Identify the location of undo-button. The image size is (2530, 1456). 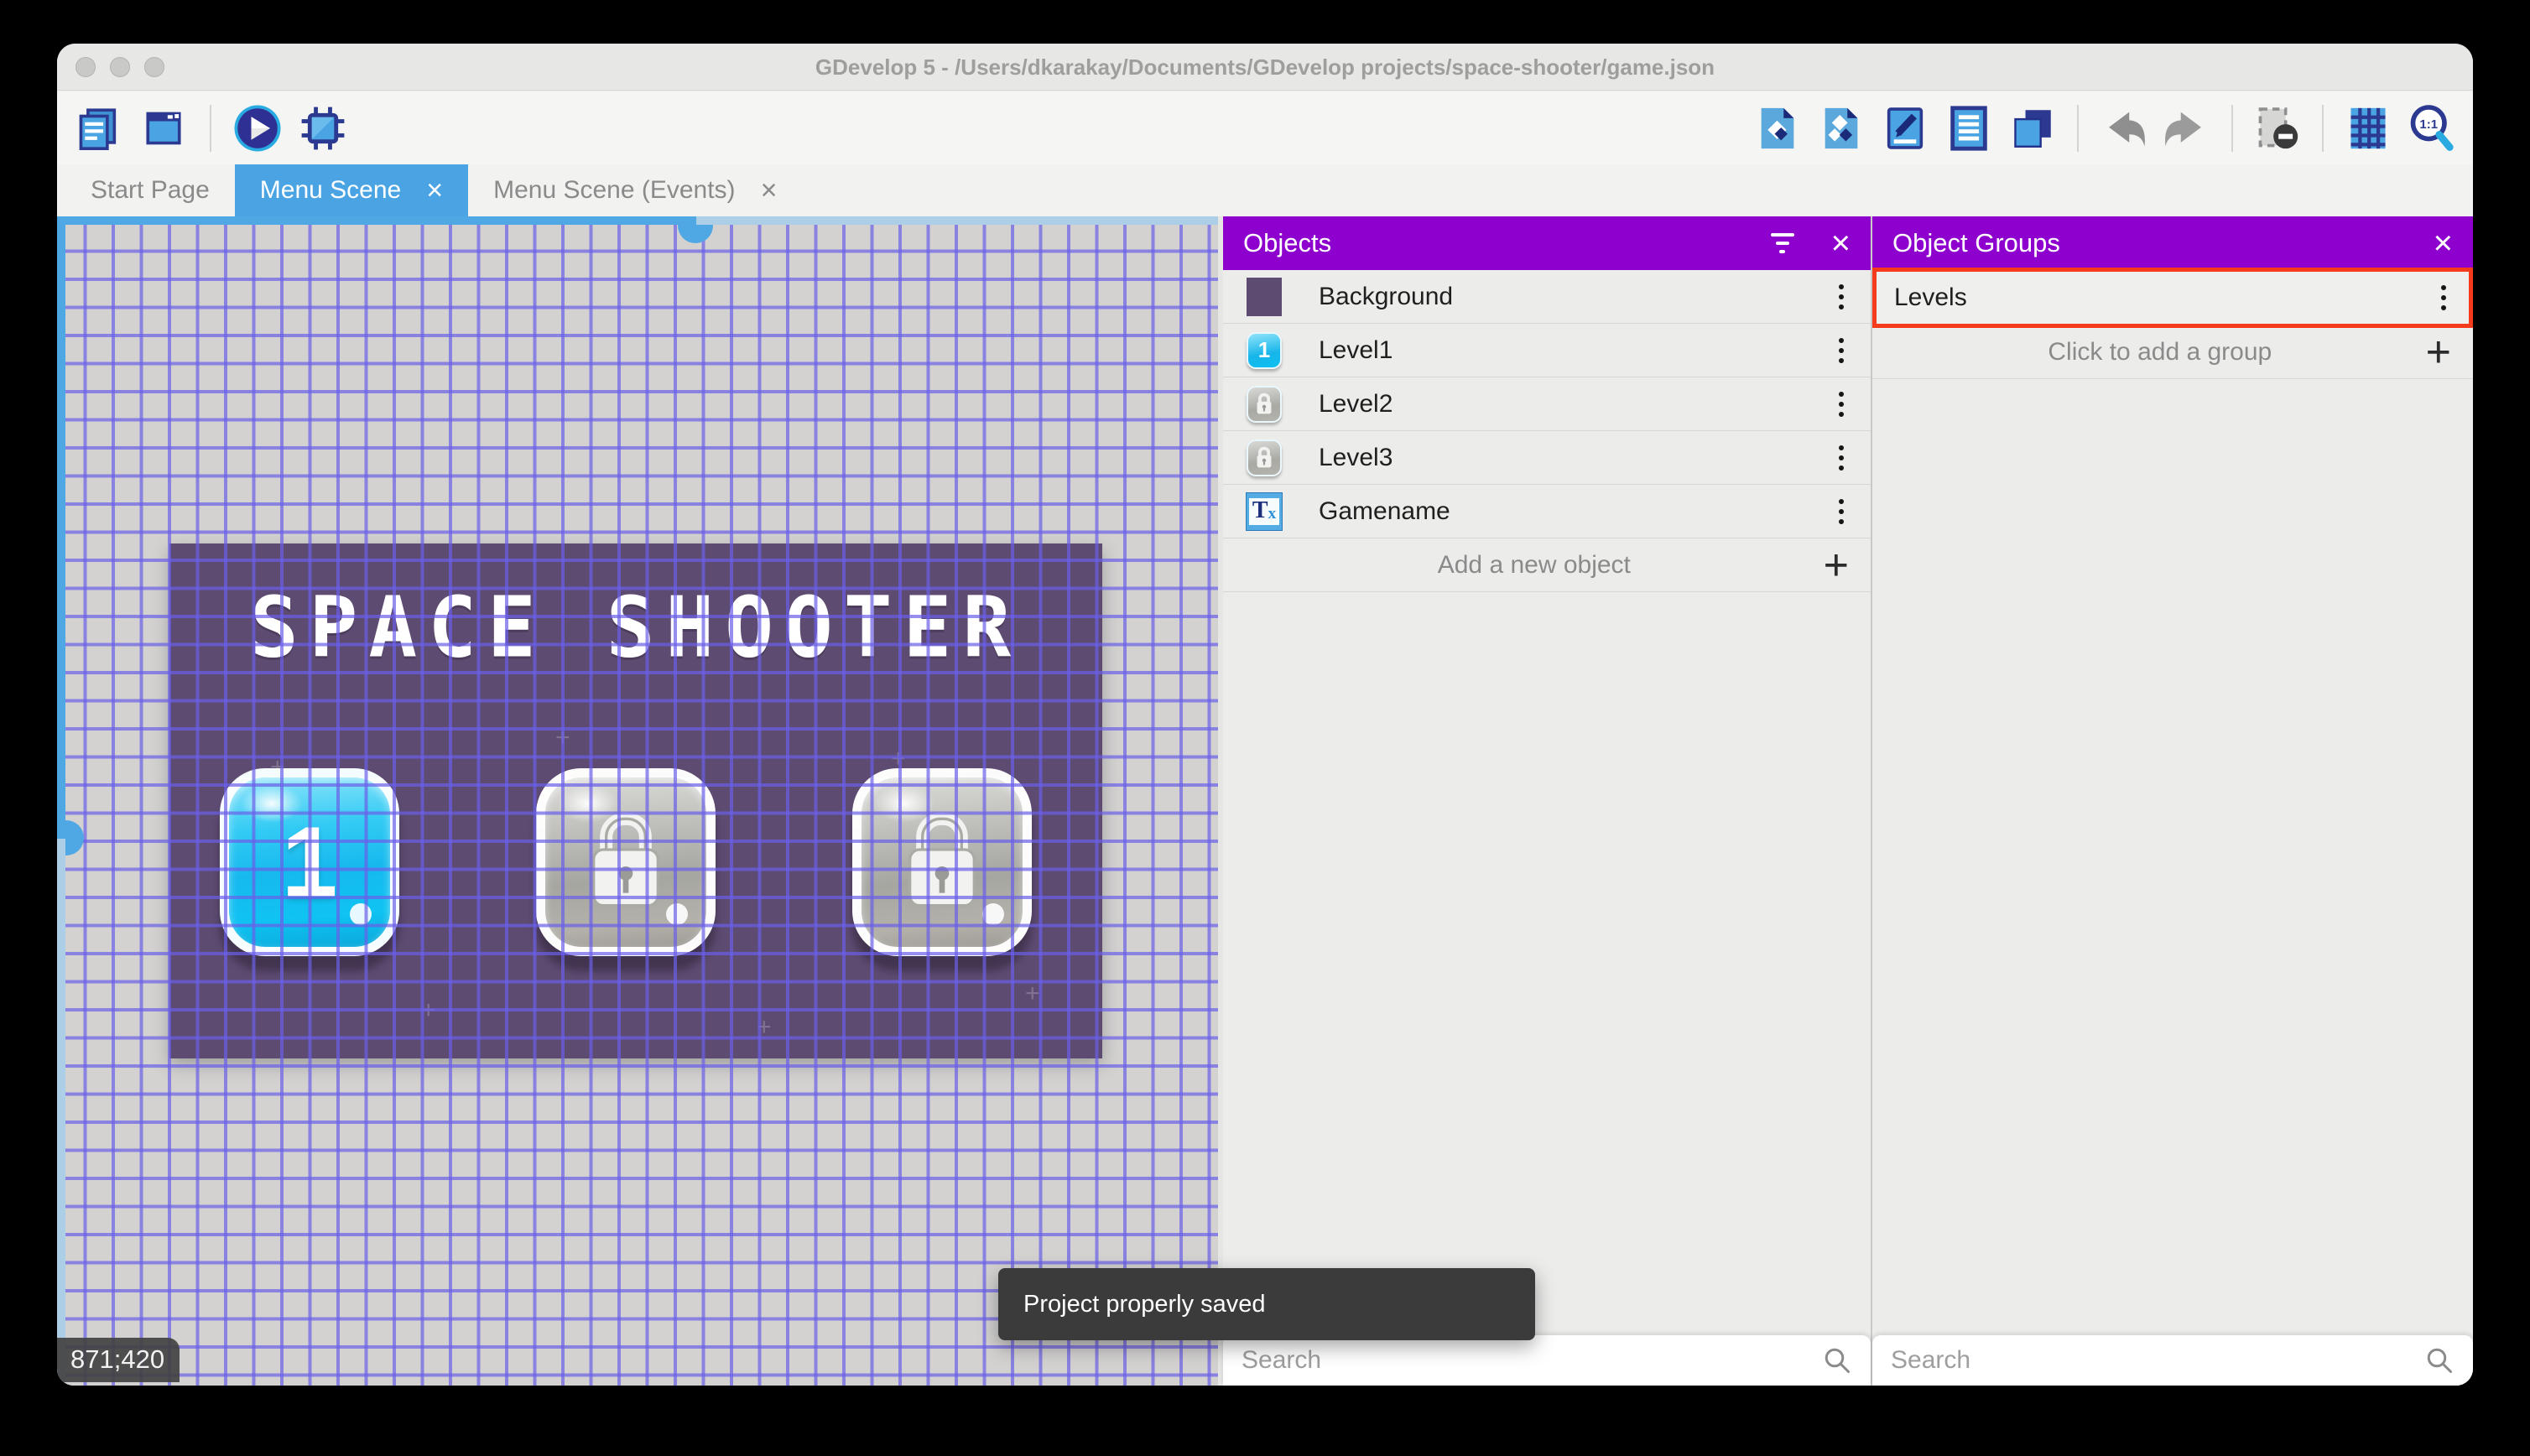
(2123, 128).